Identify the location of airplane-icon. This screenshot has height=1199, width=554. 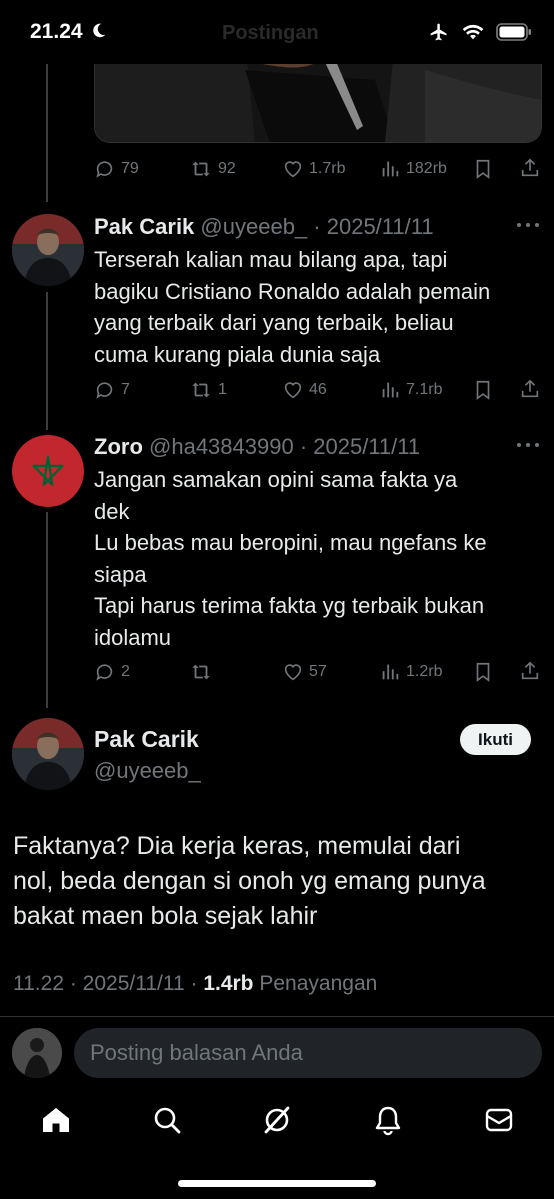
(438, 32).